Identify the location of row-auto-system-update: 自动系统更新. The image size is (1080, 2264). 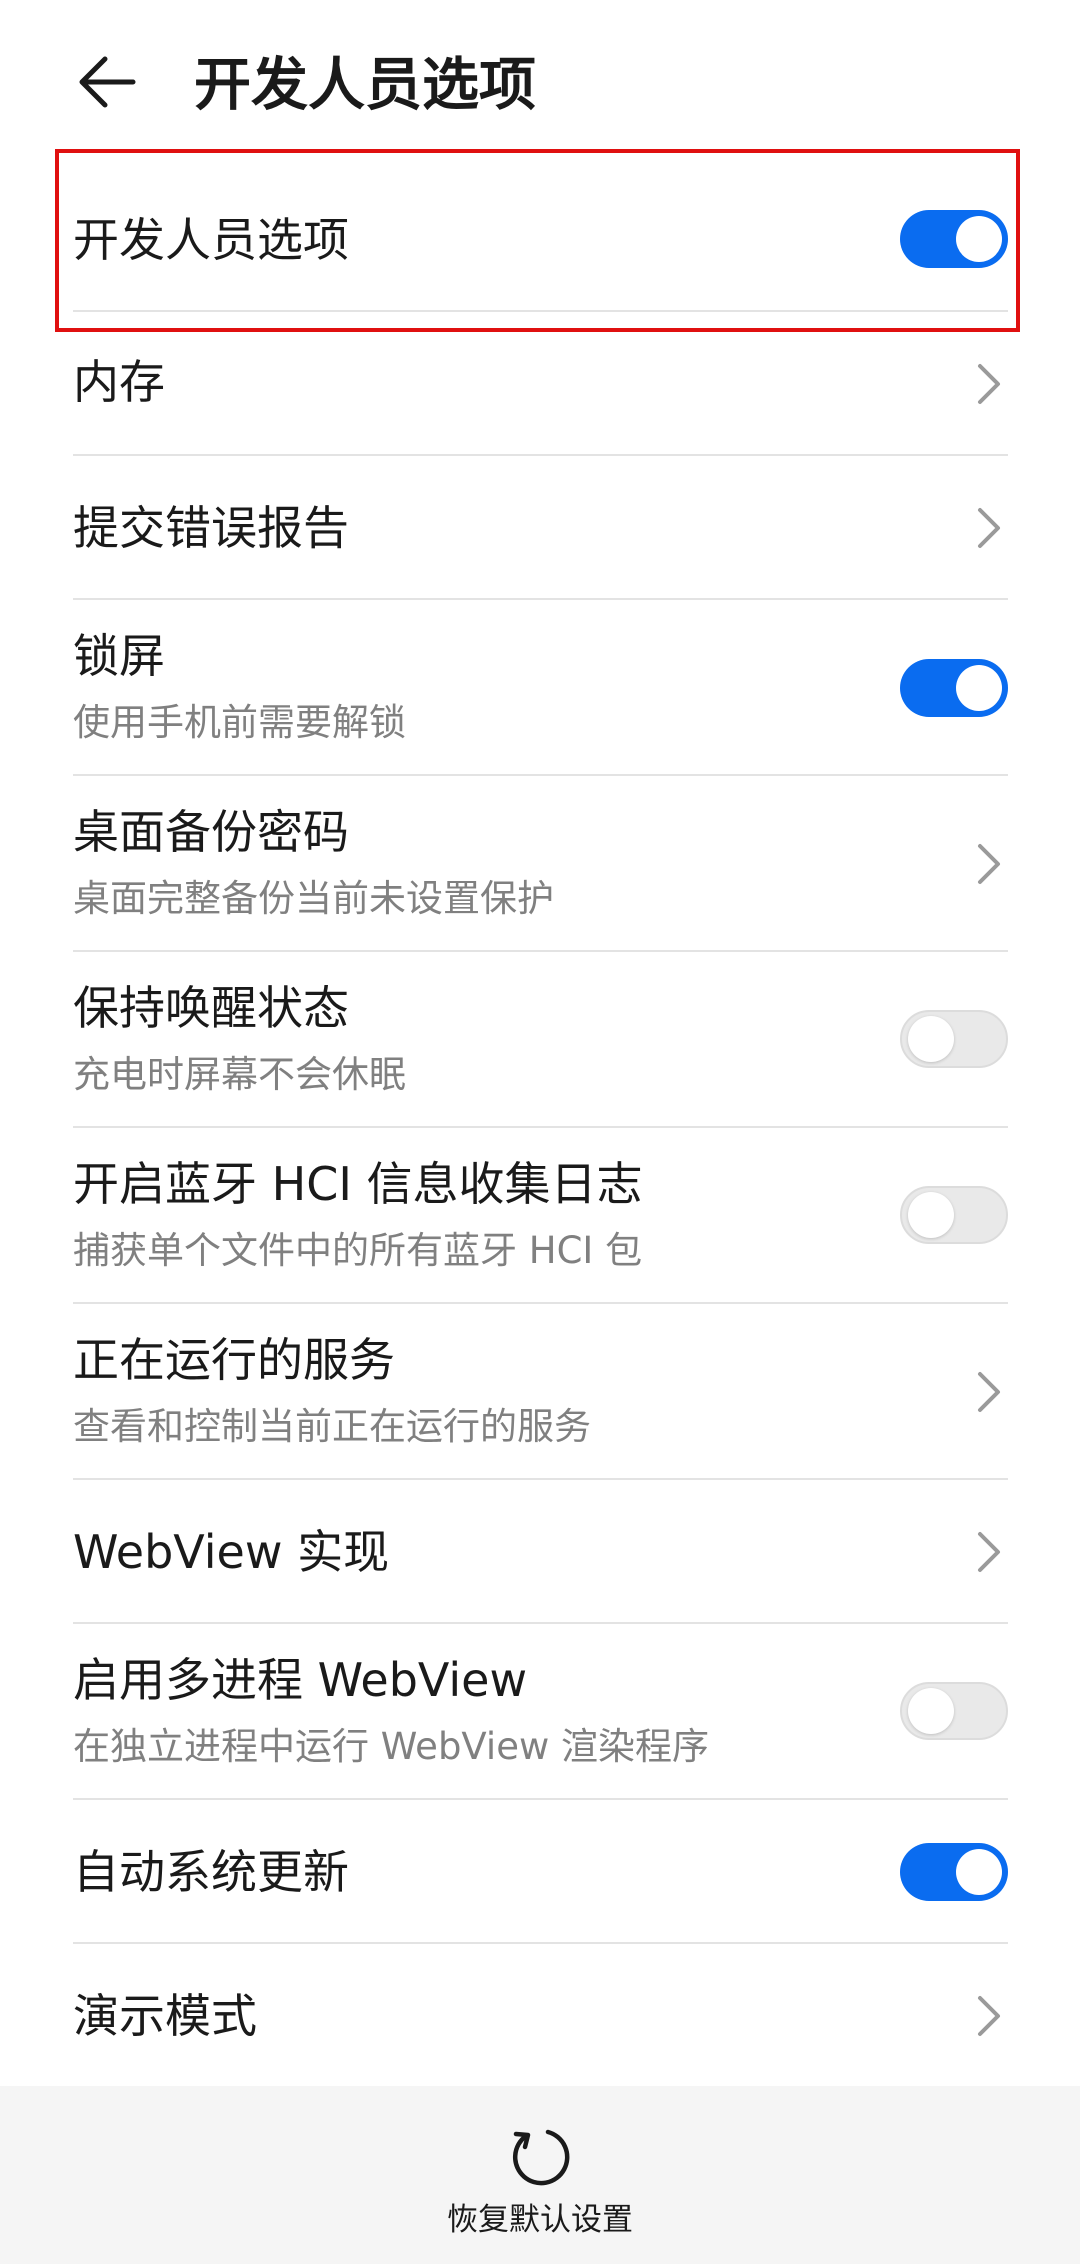
(540, 1872).